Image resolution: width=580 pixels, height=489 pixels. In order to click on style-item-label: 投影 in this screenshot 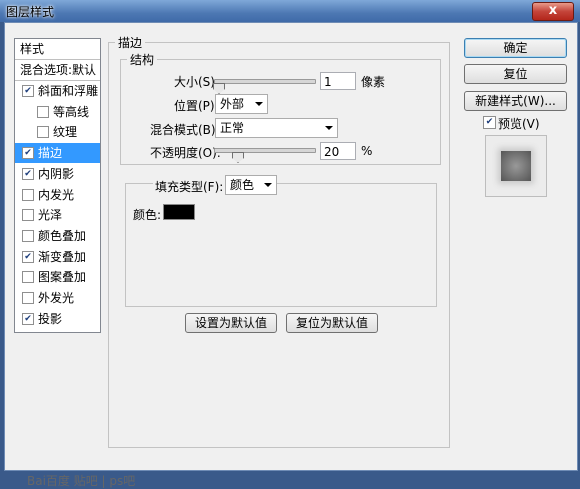, I will do `click(50, 318)`.